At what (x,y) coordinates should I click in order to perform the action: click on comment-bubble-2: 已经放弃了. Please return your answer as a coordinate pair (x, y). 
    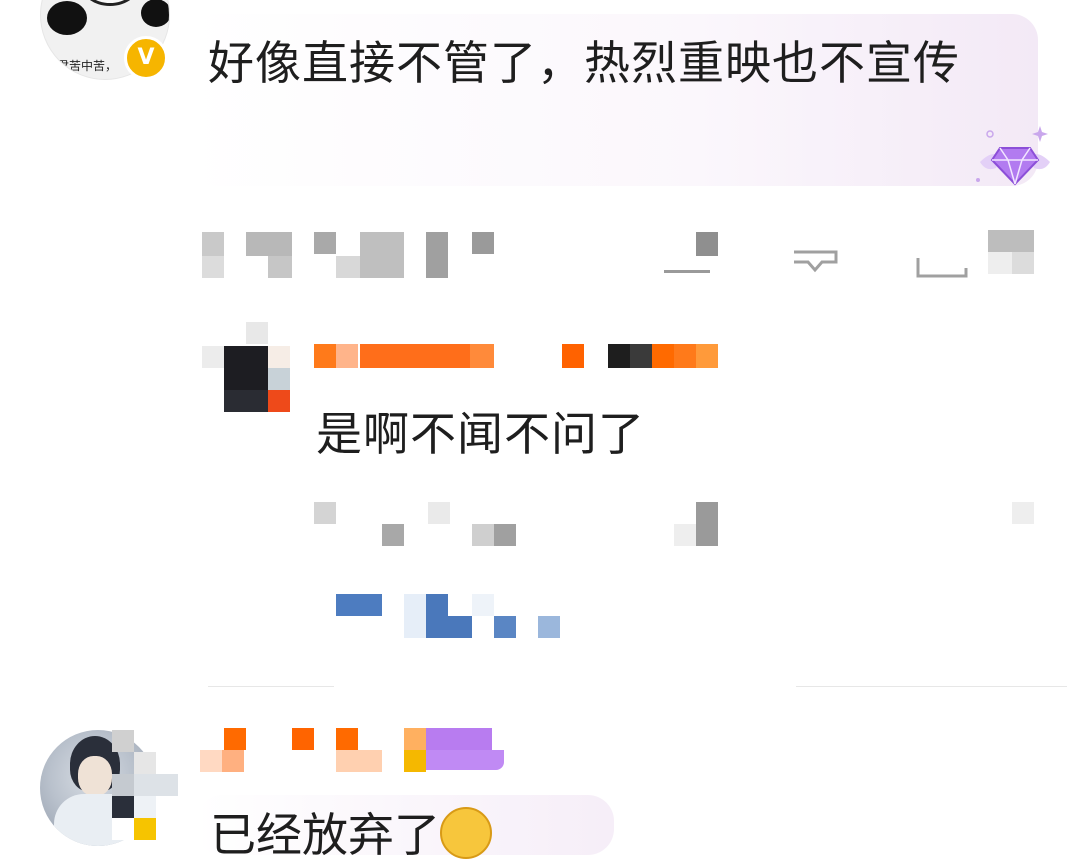
    Looking at the image, I should click on (405, 828).